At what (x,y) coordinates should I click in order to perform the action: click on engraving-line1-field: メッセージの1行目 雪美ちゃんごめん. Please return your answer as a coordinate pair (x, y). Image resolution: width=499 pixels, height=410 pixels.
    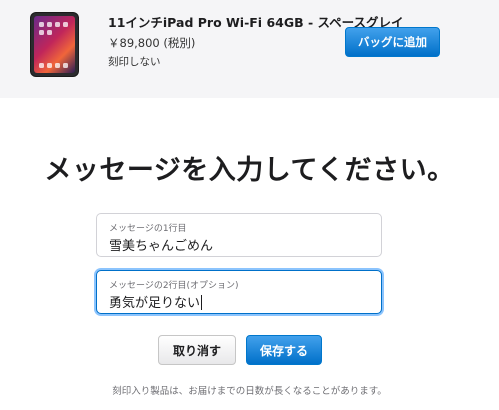
    Looking at the image, I should click on (239, 235).